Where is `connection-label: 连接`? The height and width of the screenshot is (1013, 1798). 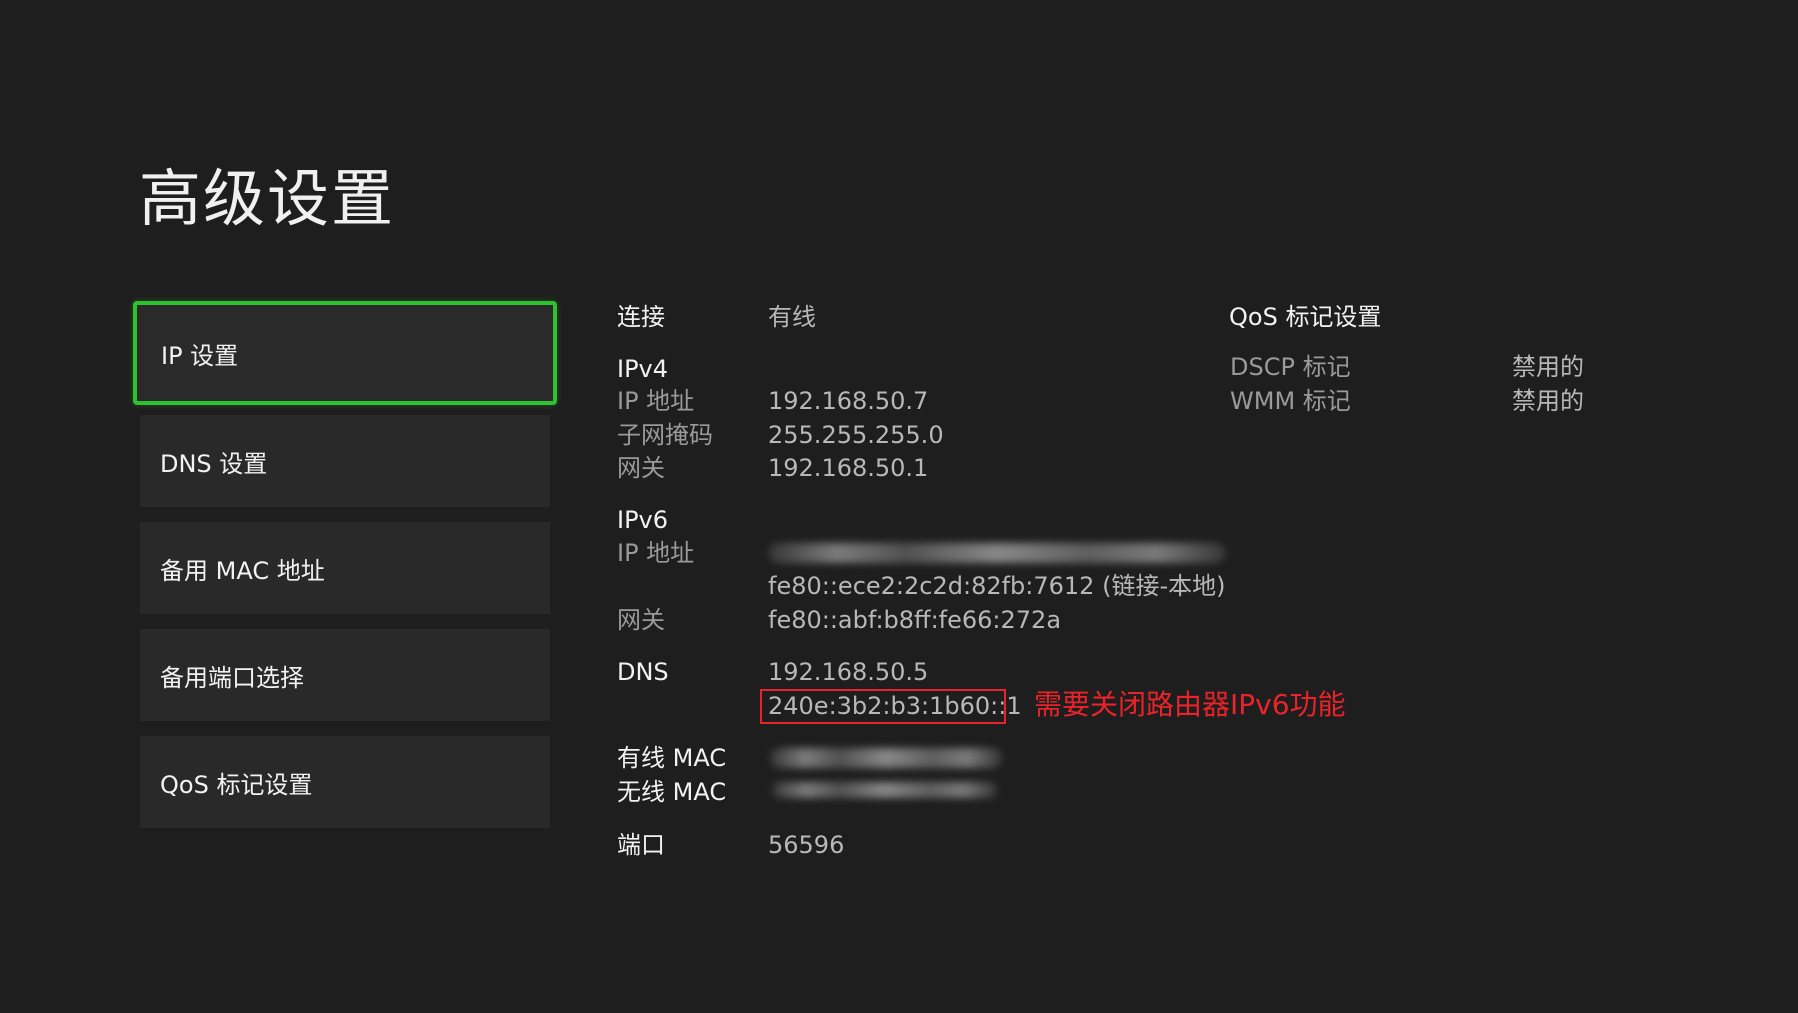 connection-label: 连接 is located at coordinates (641, 317).